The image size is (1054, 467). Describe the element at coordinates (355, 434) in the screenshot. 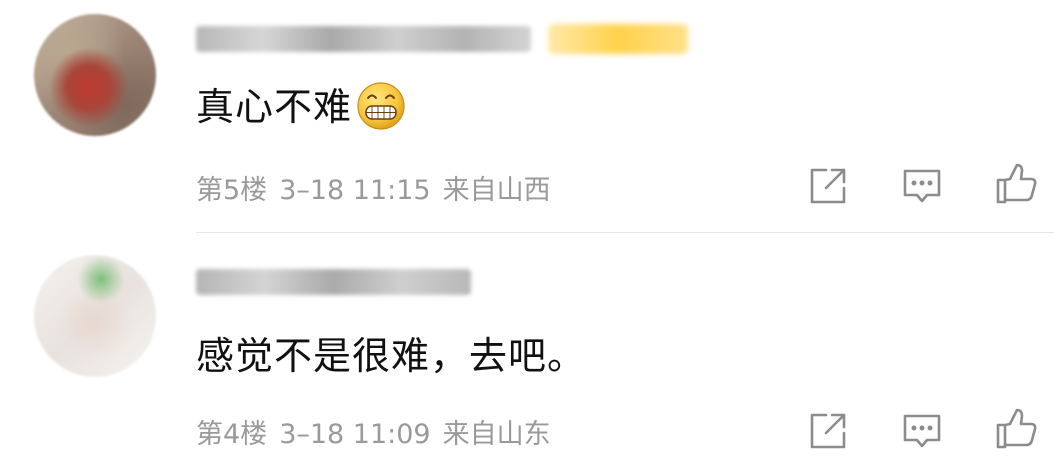

I see `timestamp: 3–18 11:09` at that location.